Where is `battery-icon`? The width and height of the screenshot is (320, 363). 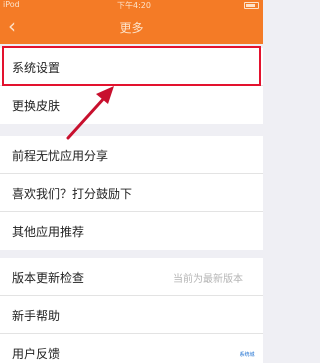 battery-icon is located at coordinates (251, 5).